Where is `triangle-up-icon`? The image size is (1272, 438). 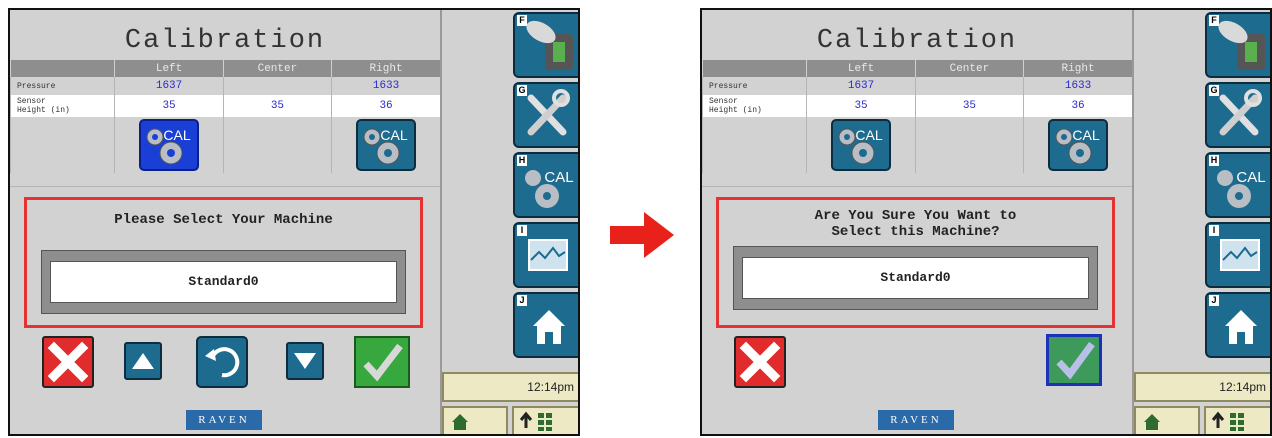 triangle-up-icon is located at coordinates (143, 361).